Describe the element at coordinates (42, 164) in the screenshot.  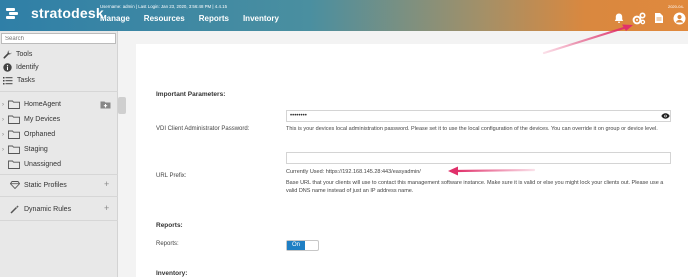
I see `tree-item-label: Unassigned` at that location.